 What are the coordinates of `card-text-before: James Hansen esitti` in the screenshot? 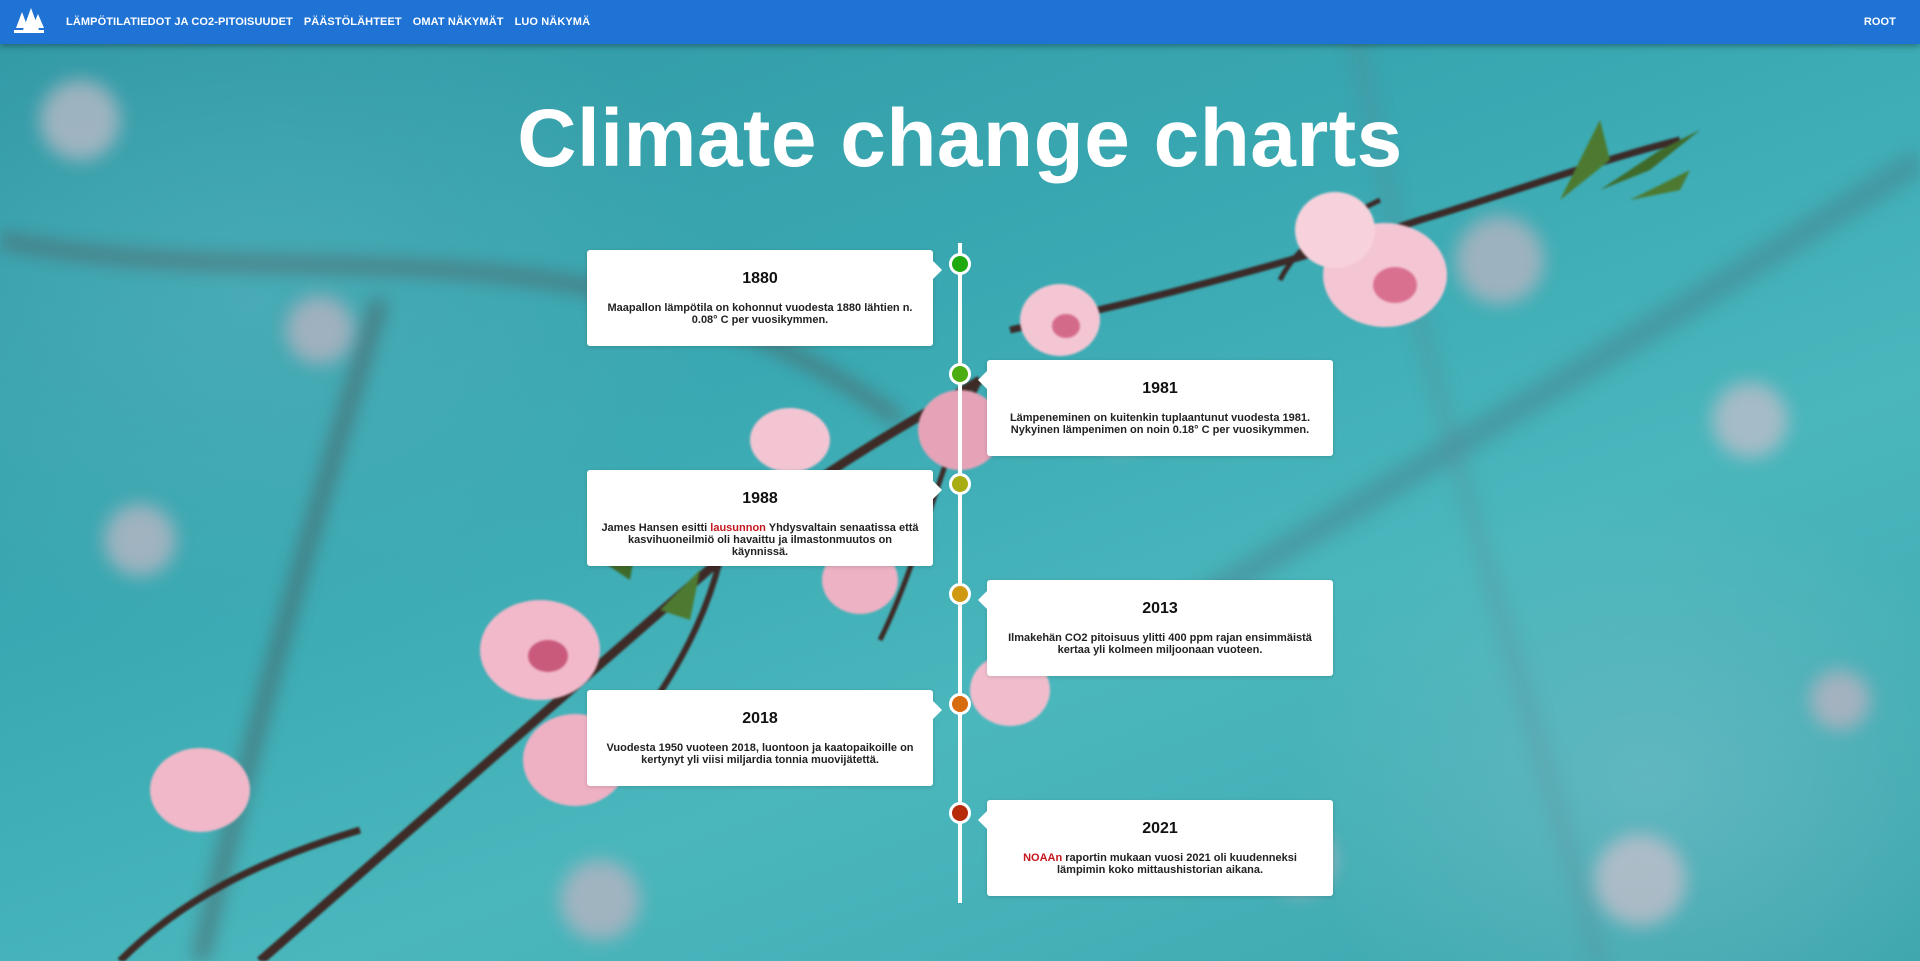 It's located at (656, 528).